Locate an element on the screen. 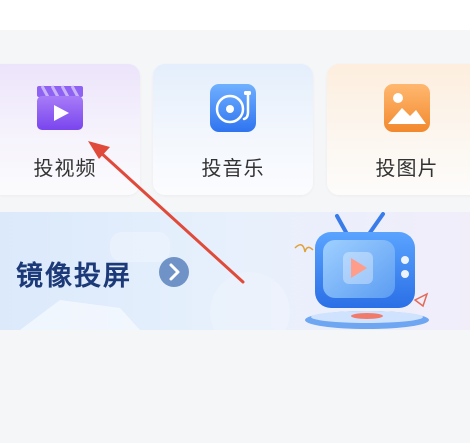 This screenshot has width=470, height=443. cast-music-card: 投音乐 is located at coordinates (233, 129).